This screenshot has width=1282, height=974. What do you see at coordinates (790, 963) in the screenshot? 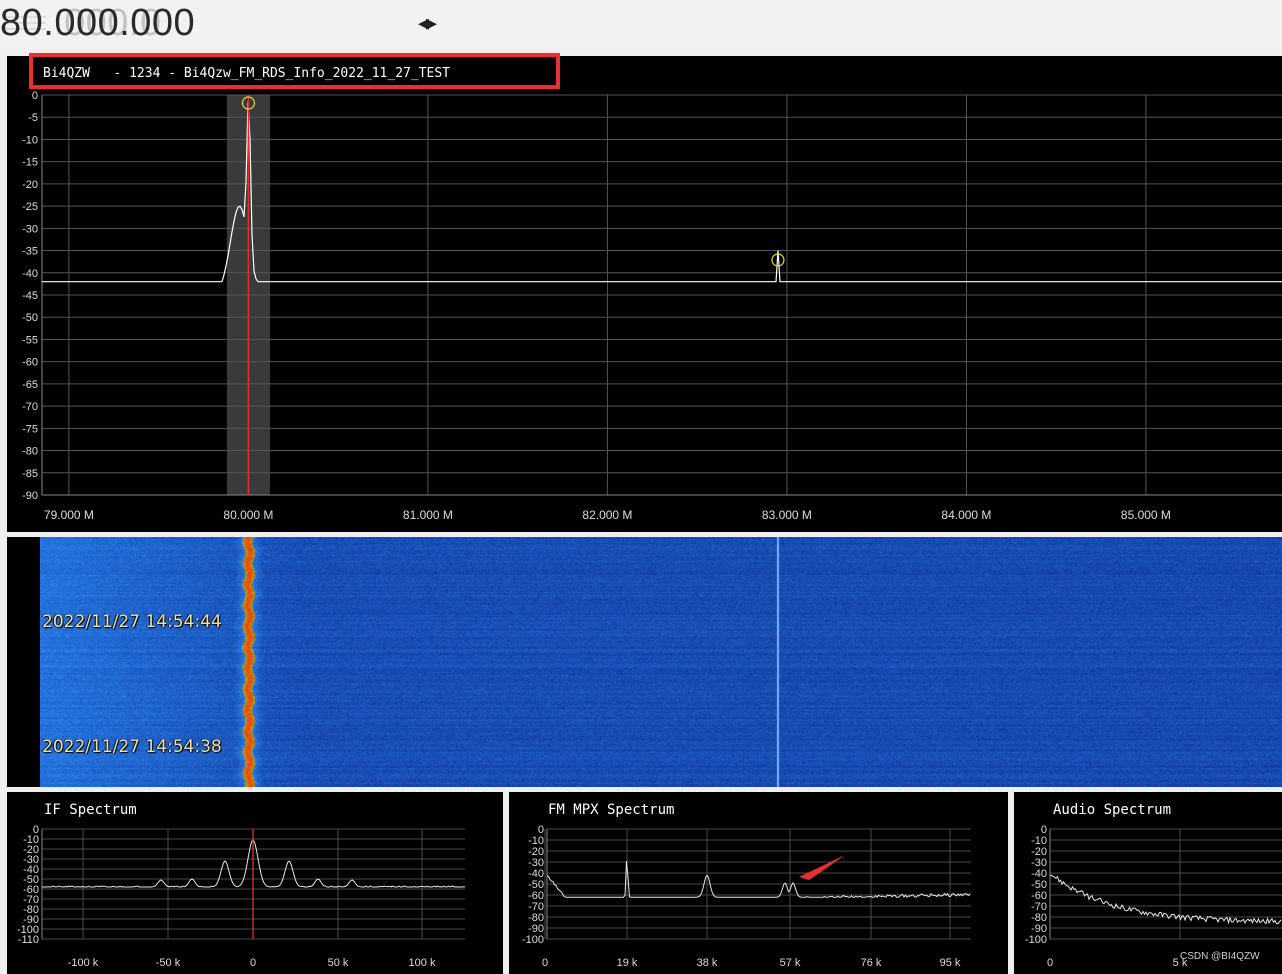
I see `x-tick-label: 57 k` at bounding box center [790, 963].